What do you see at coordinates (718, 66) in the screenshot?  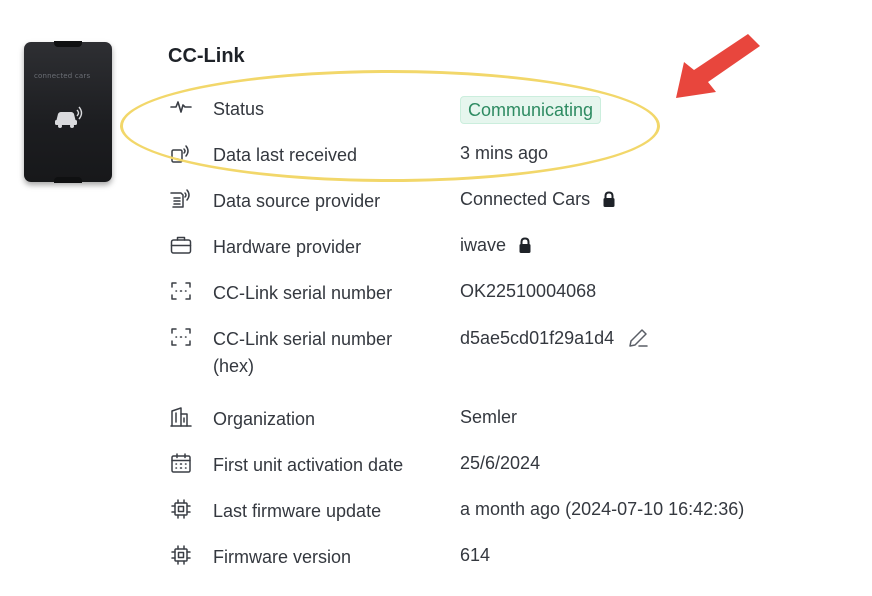 I see `red-arrow-icon` at bounding box center [718, 66].